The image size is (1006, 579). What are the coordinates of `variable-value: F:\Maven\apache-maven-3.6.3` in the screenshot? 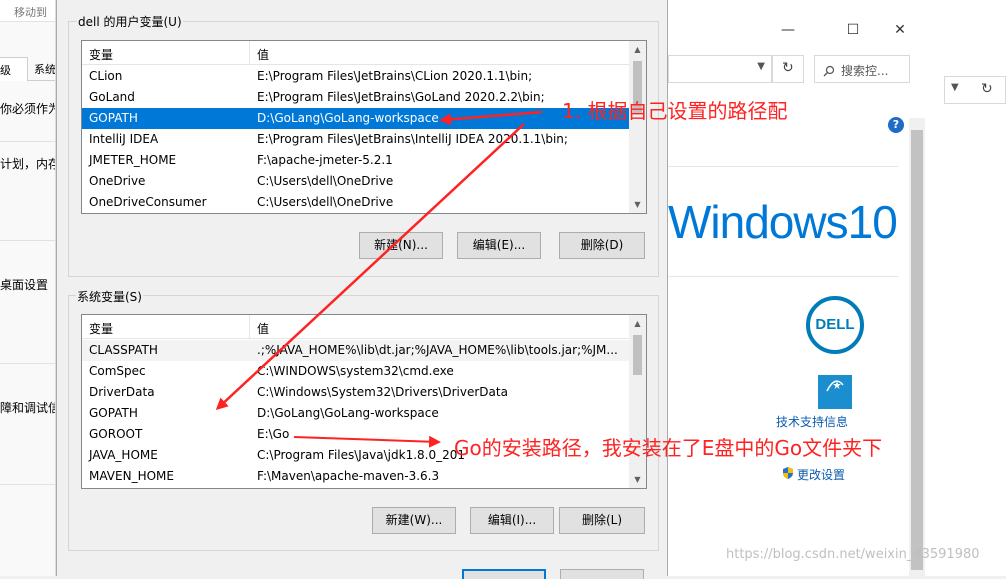 It's located at (348, 476).